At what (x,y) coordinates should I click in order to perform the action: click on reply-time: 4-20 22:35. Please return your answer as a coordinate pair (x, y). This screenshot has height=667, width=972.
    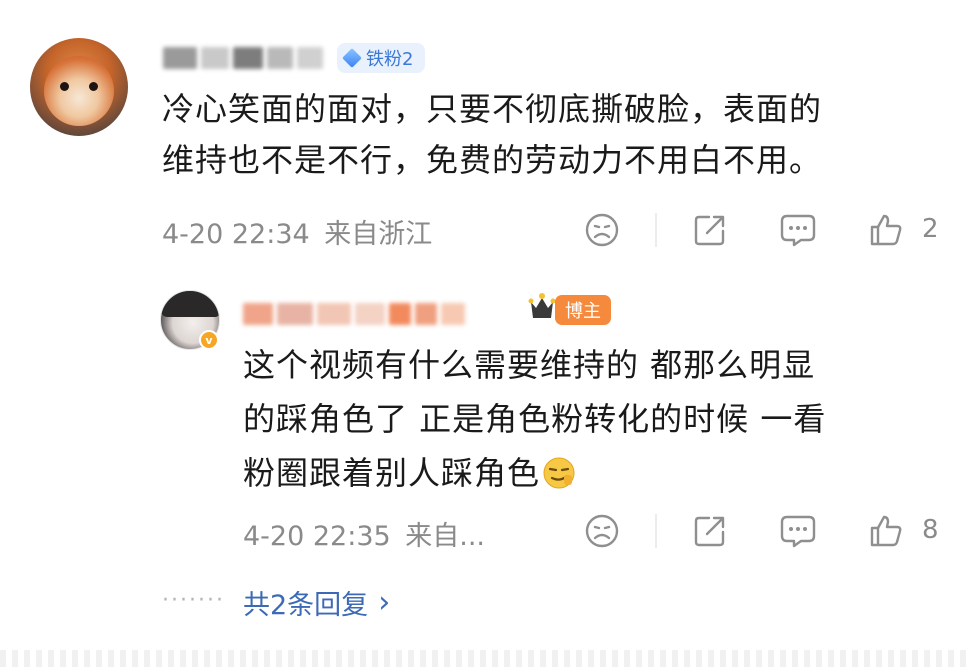
    Looking at the image, I should click on (317, 536).